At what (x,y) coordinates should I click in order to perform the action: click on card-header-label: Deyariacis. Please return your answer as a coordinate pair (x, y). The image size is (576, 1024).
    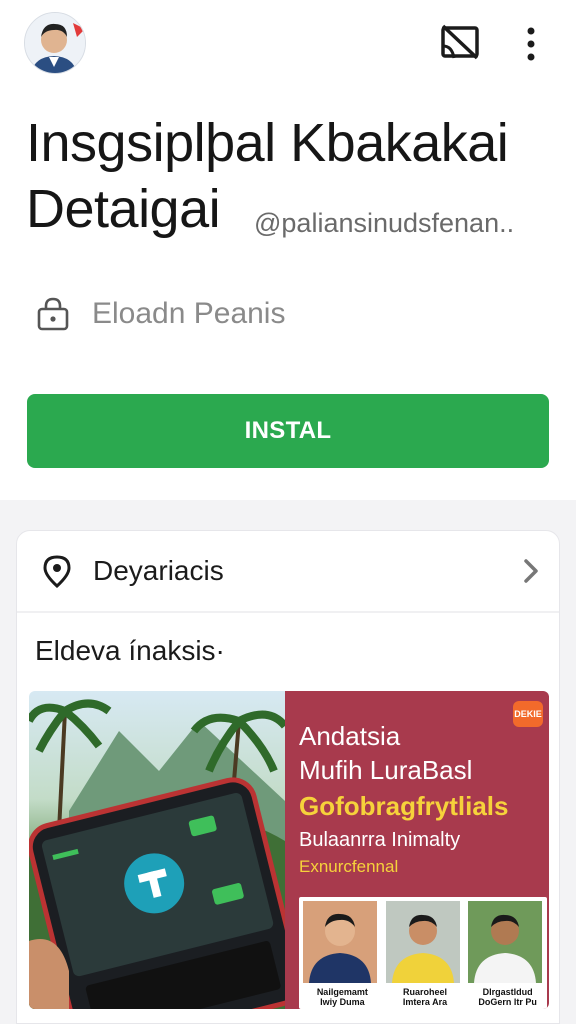
    Looking at the image, I should click on (158, 570).